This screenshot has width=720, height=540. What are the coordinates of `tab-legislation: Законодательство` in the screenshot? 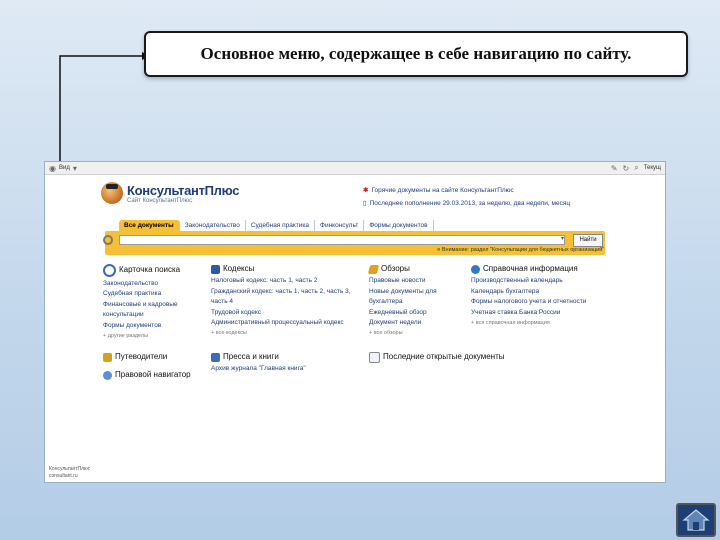 It's located at (213, 225).